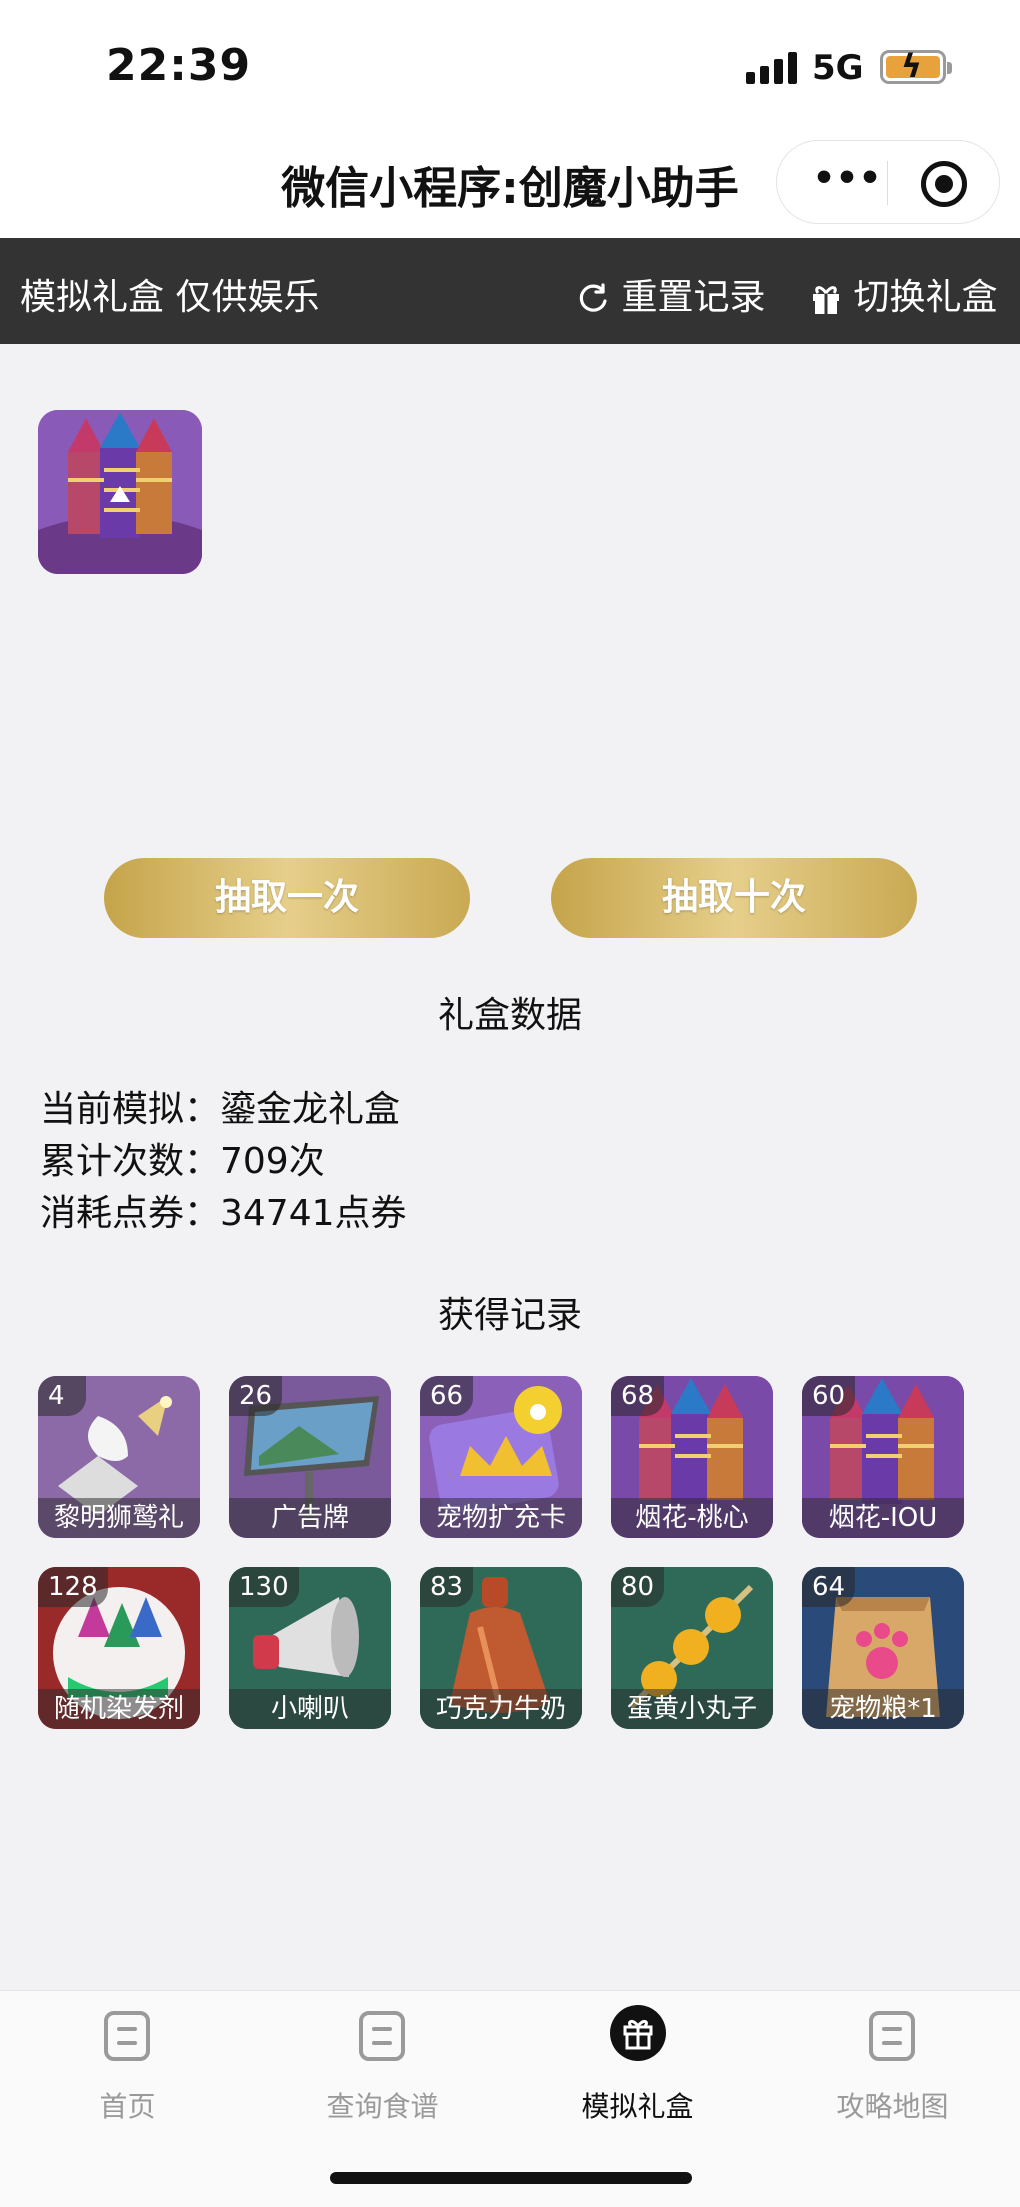 This screenshot has height=2207, width=1020. What do you see at coordinates (310, 1457) in the screenshot?
I see `record-item: 26 广告牌` at bounding box center [310, 1457].